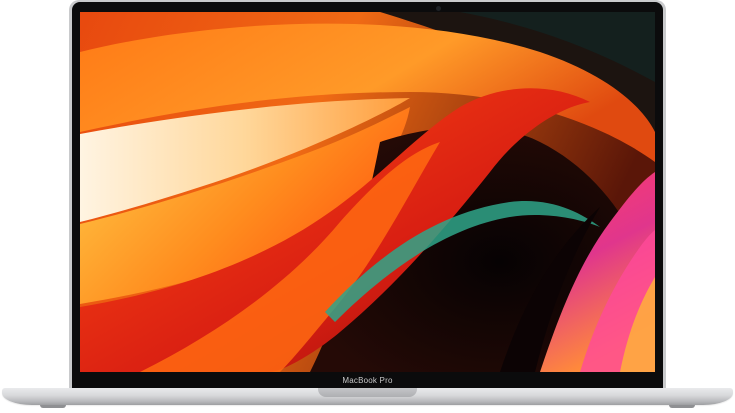  Describe the element at coordinates (367, 392) in the screenshot. I see `opening-notch` at that location.